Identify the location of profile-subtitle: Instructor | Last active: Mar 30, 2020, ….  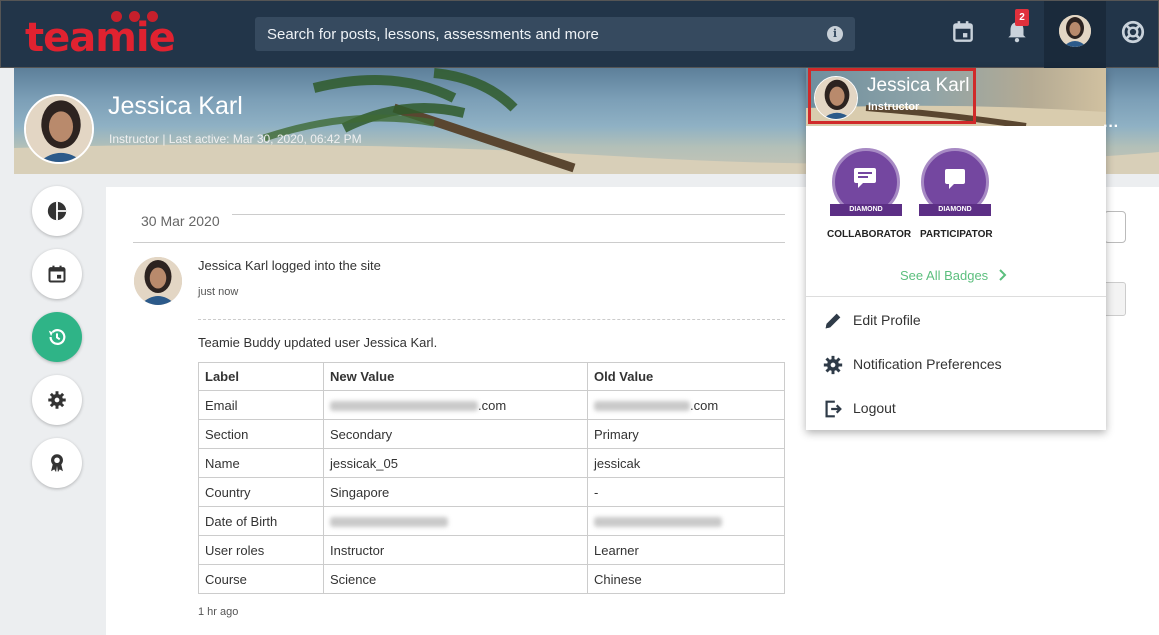
(235, 139).